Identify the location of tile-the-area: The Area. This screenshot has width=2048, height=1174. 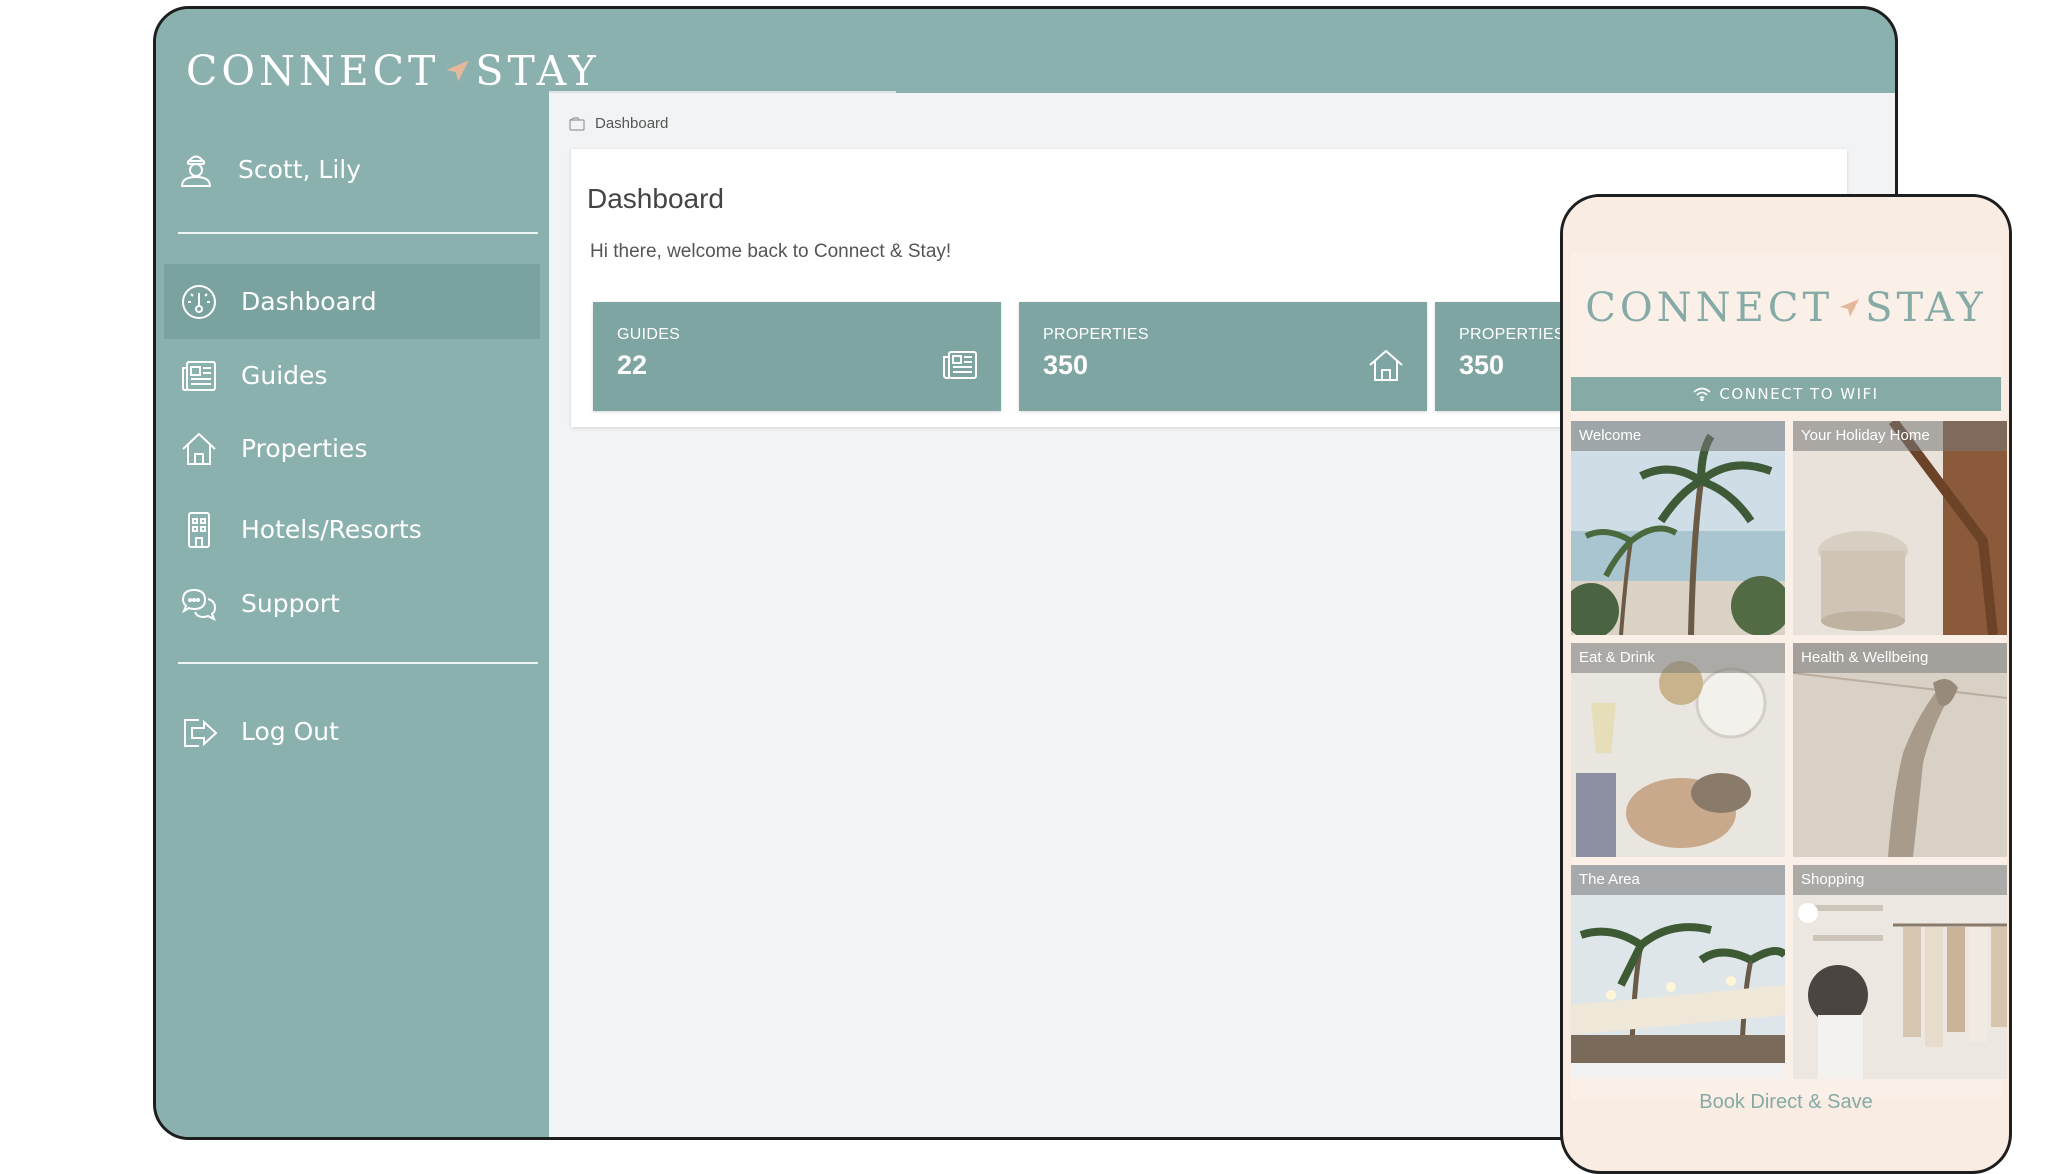
(1678, 972).